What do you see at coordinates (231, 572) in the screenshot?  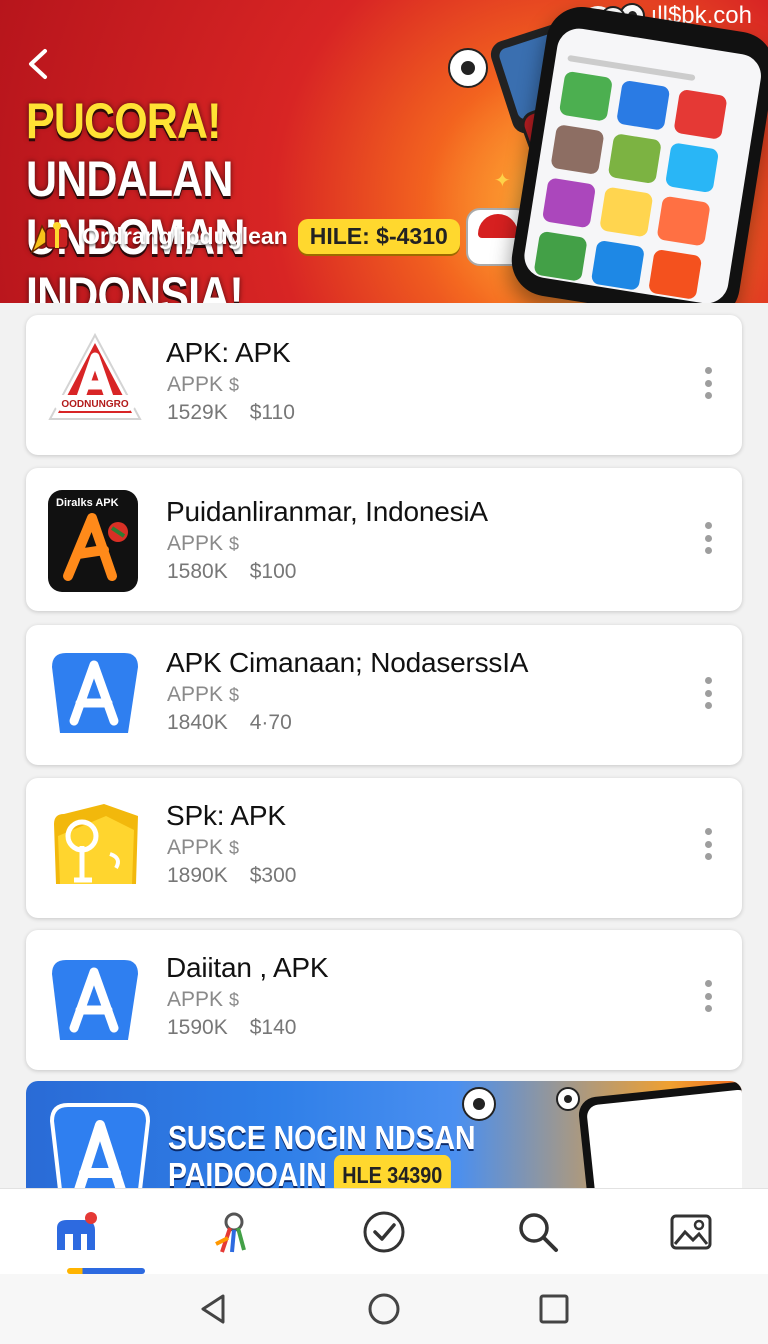 I see `app-meta: 1580K $100` at bounding box center [231, 572].